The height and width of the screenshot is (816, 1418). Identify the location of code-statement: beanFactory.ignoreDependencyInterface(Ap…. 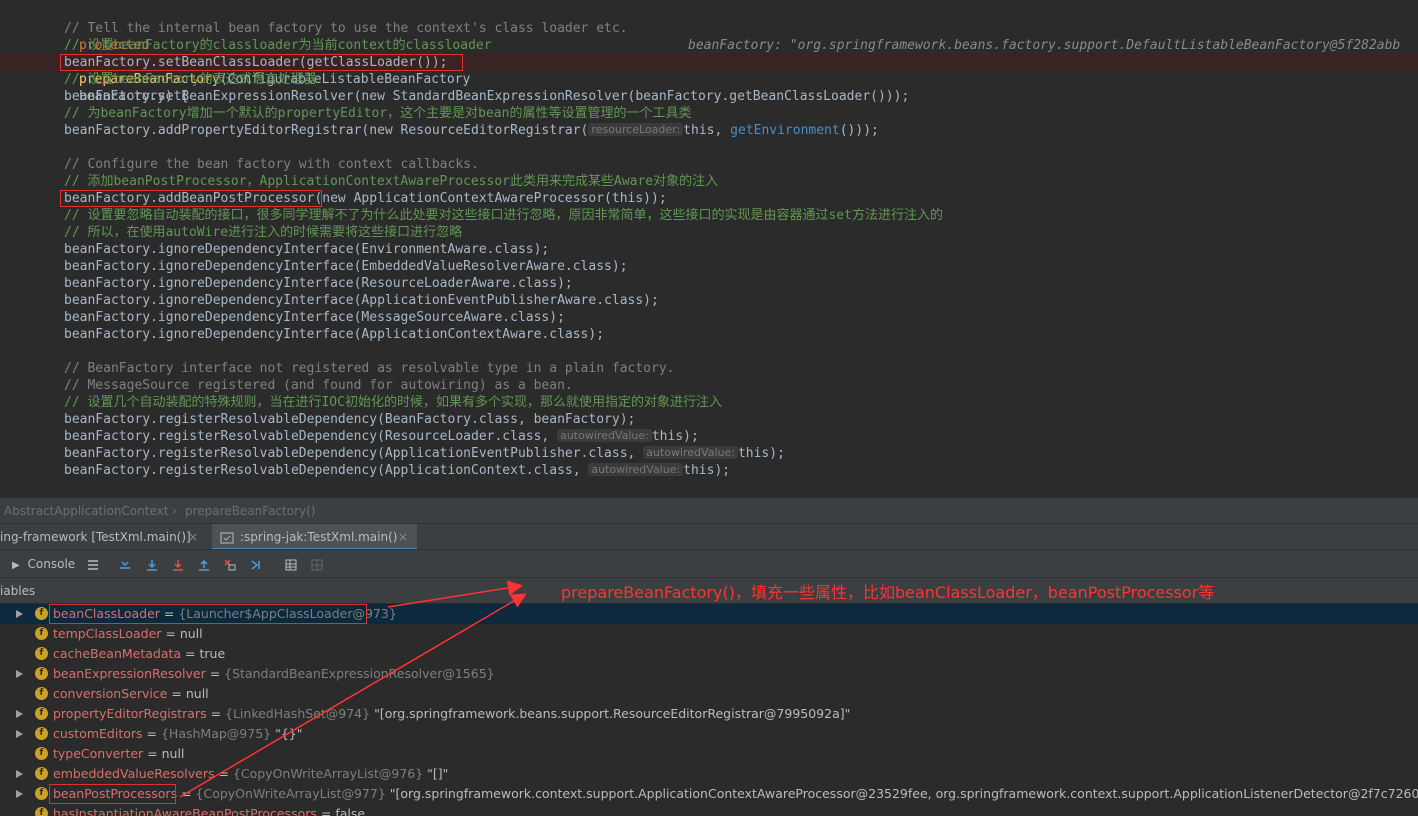
(334, 334).